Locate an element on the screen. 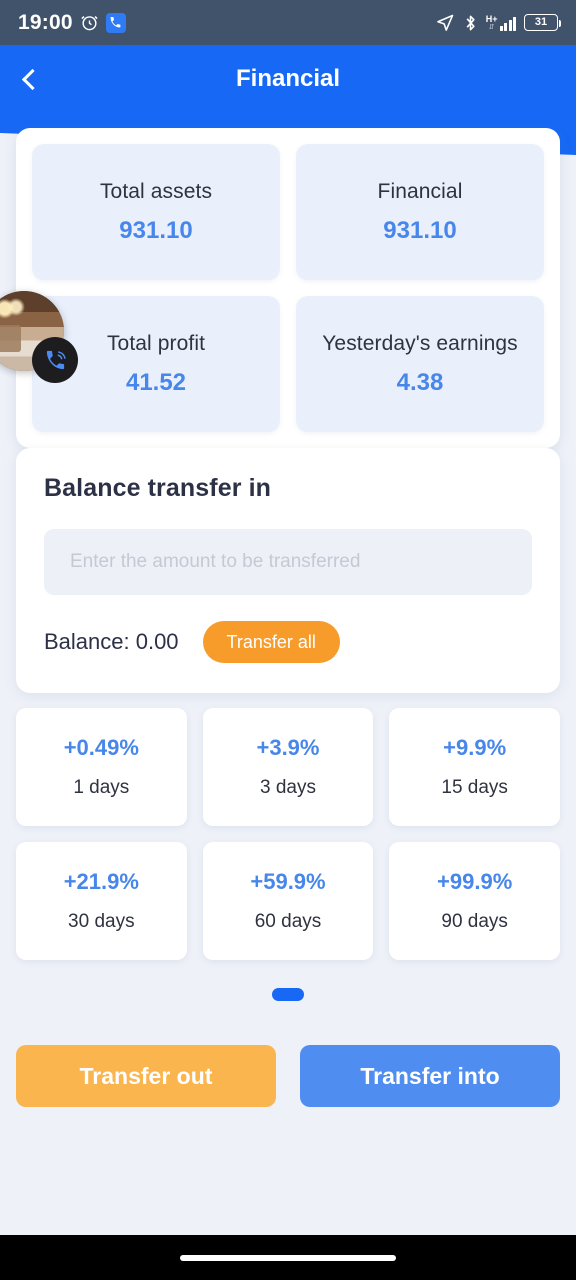 This screenshot has height=1280, width=576. signal-bars-icon: H+ ⇵ is located at coordinates (500, 22).